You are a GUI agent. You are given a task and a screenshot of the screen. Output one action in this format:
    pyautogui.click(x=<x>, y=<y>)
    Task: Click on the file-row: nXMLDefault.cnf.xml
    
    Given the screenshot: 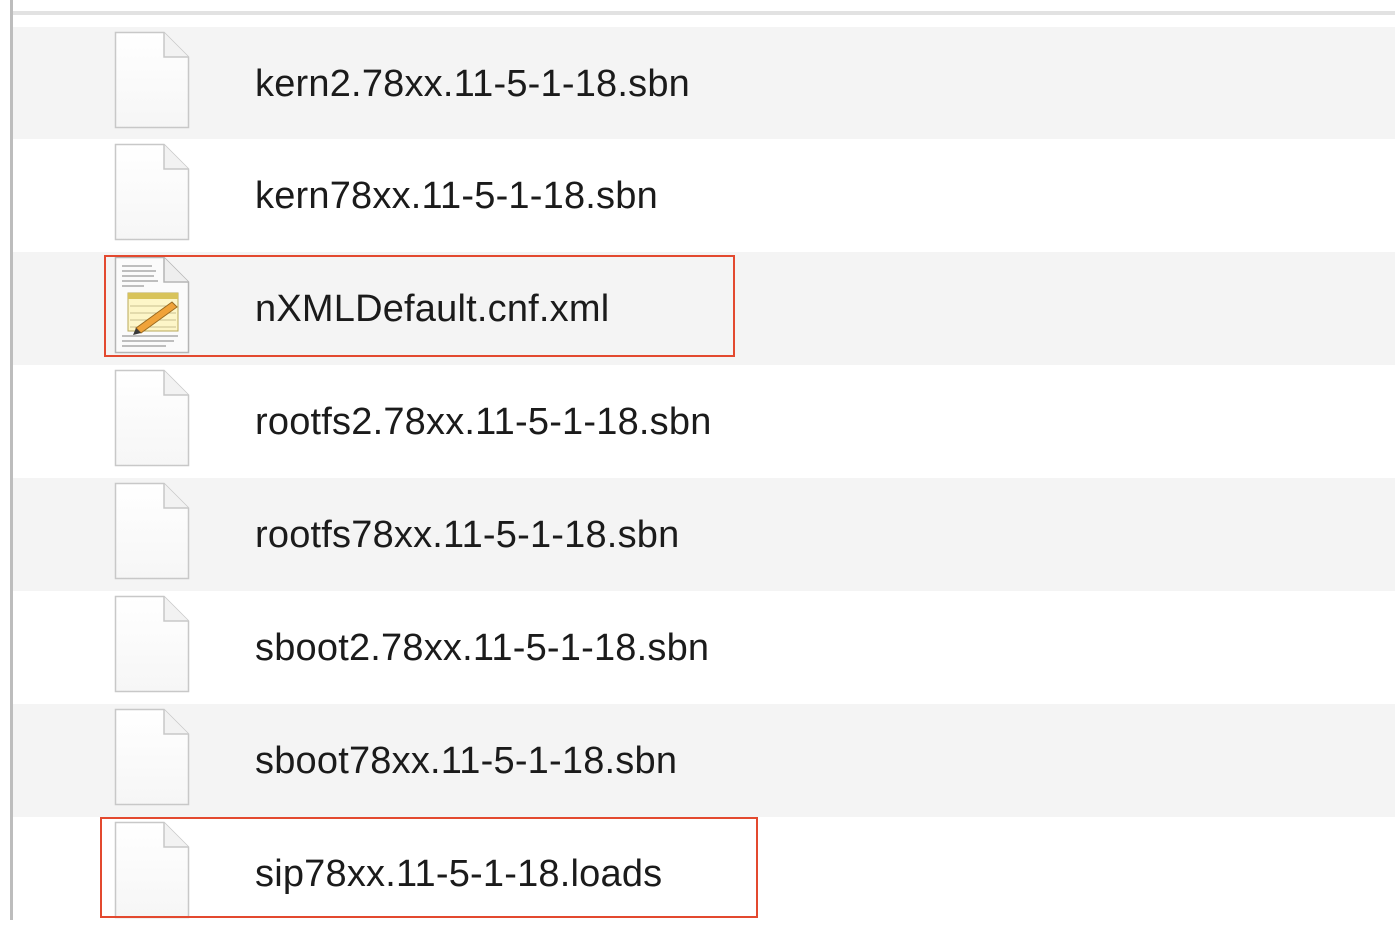 What is the action you would take?
    pyautogui.click(x=704, y=308)
    